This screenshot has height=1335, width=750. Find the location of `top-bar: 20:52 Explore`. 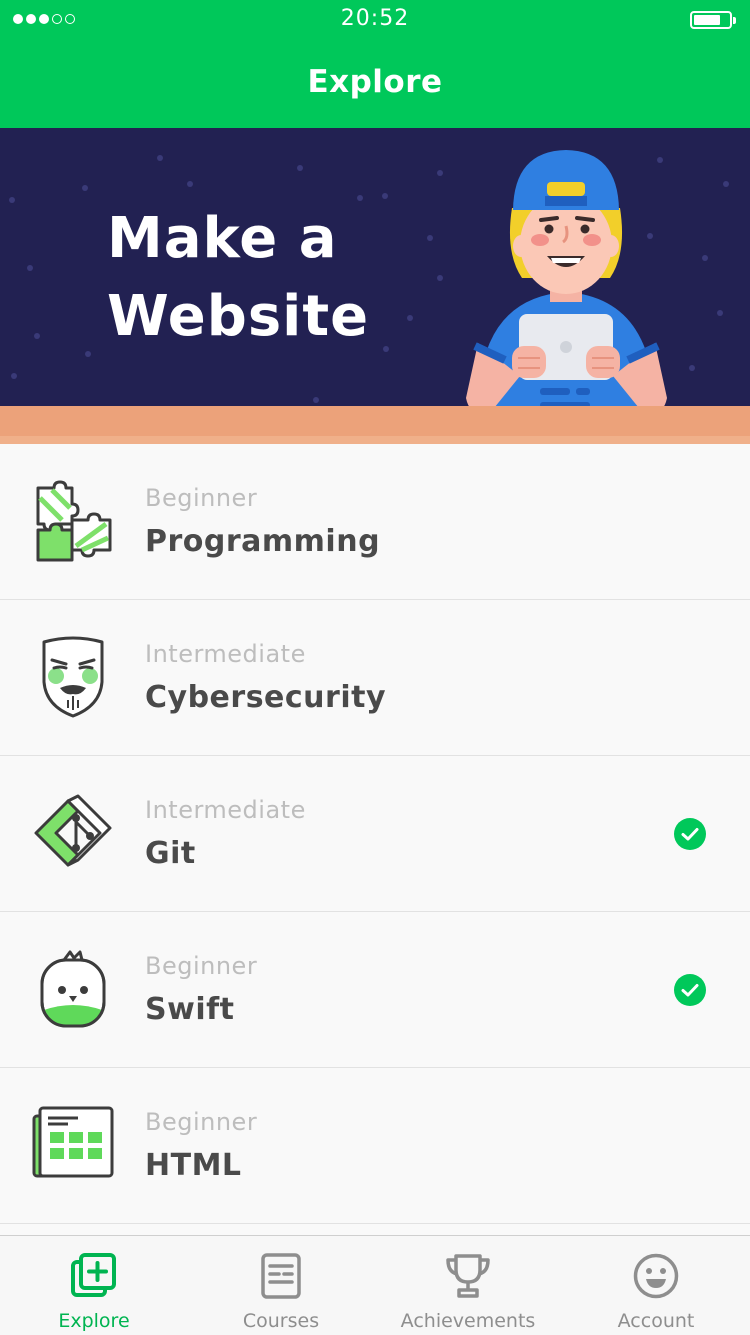

top-bar: 20:52 Explore is located at coordinates (375, 64).